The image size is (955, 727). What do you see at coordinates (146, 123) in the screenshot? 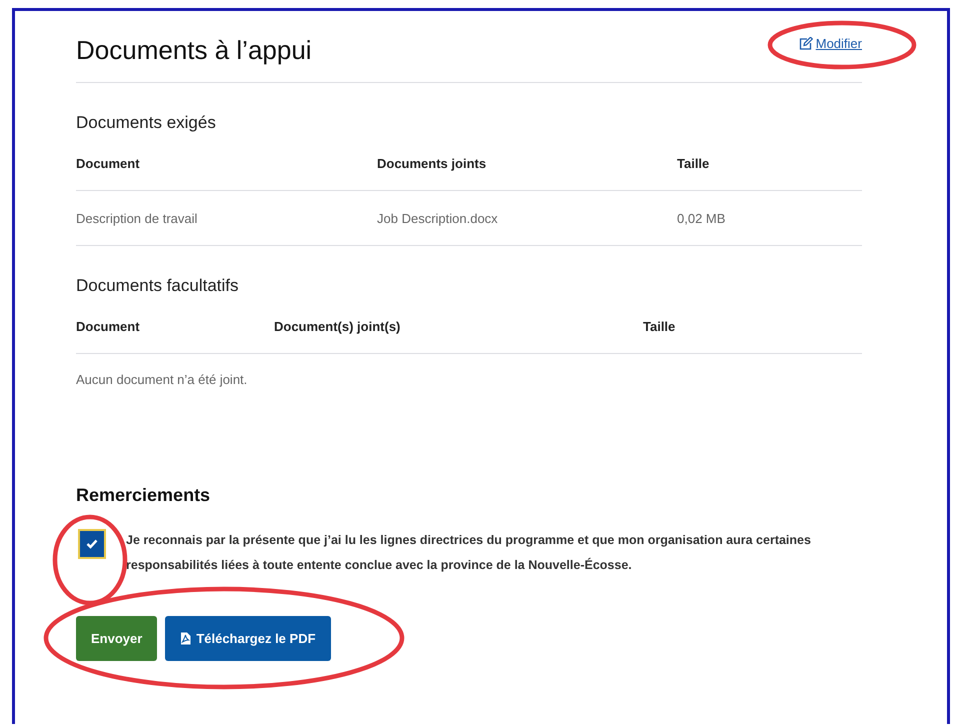
I see `section-title: Documents exigés` at bounding box center [146, 123].